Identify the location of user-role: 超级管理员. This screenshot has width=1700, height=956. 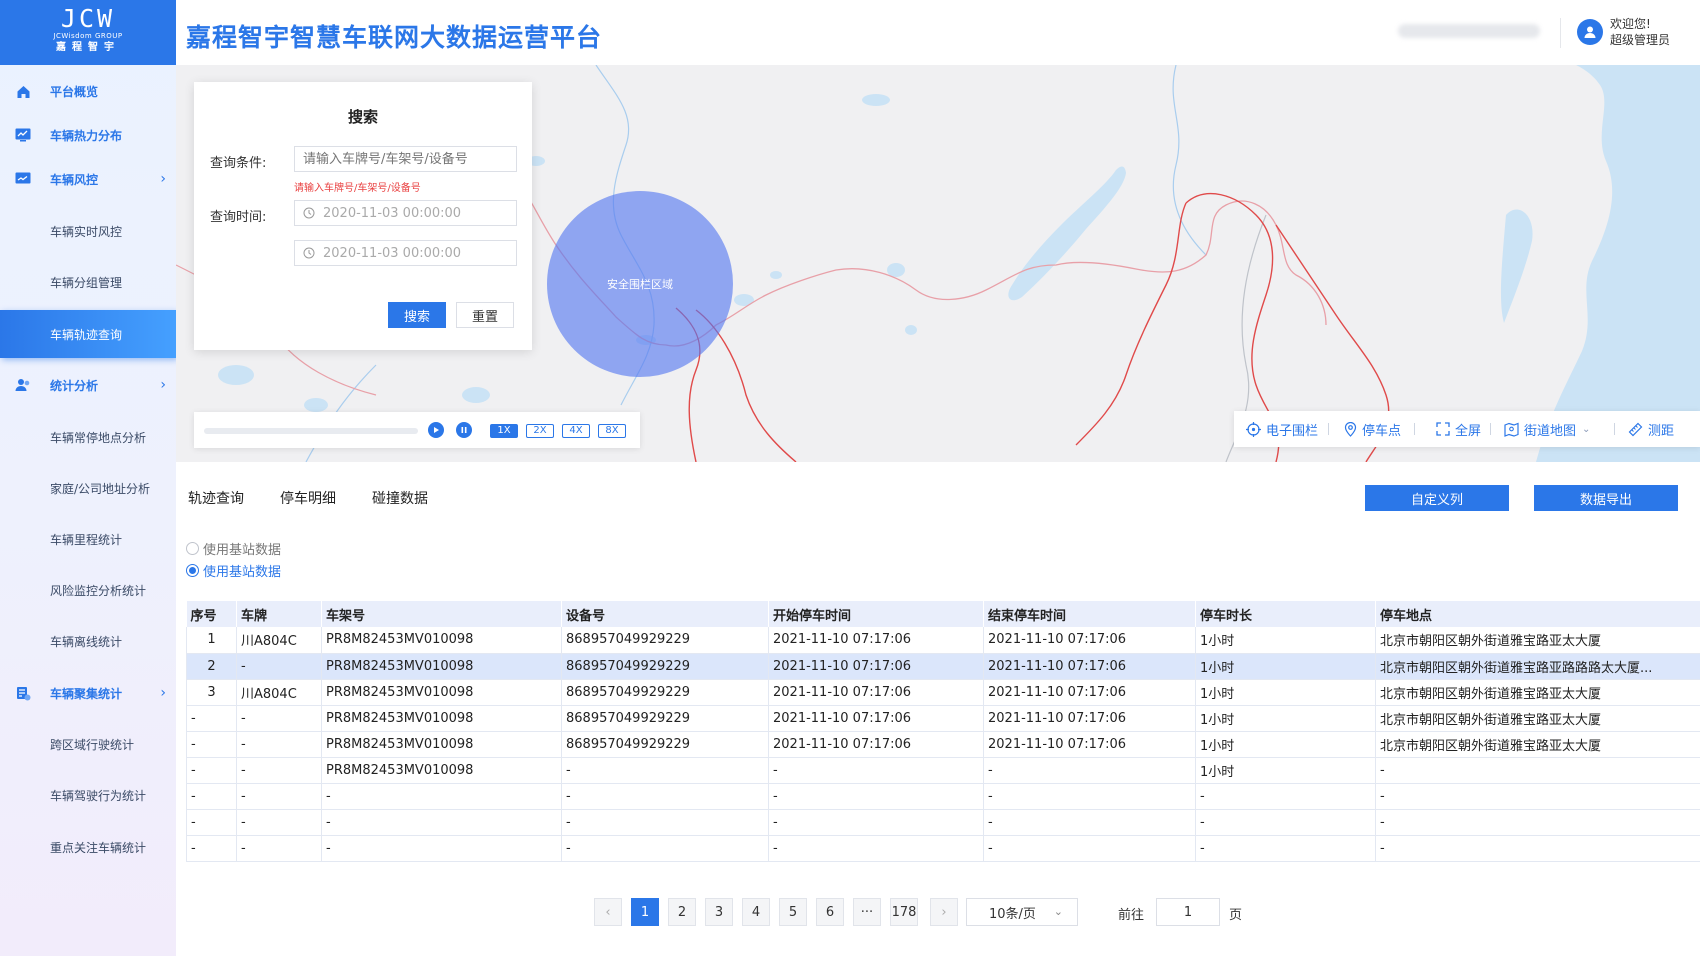
(1640, 40).